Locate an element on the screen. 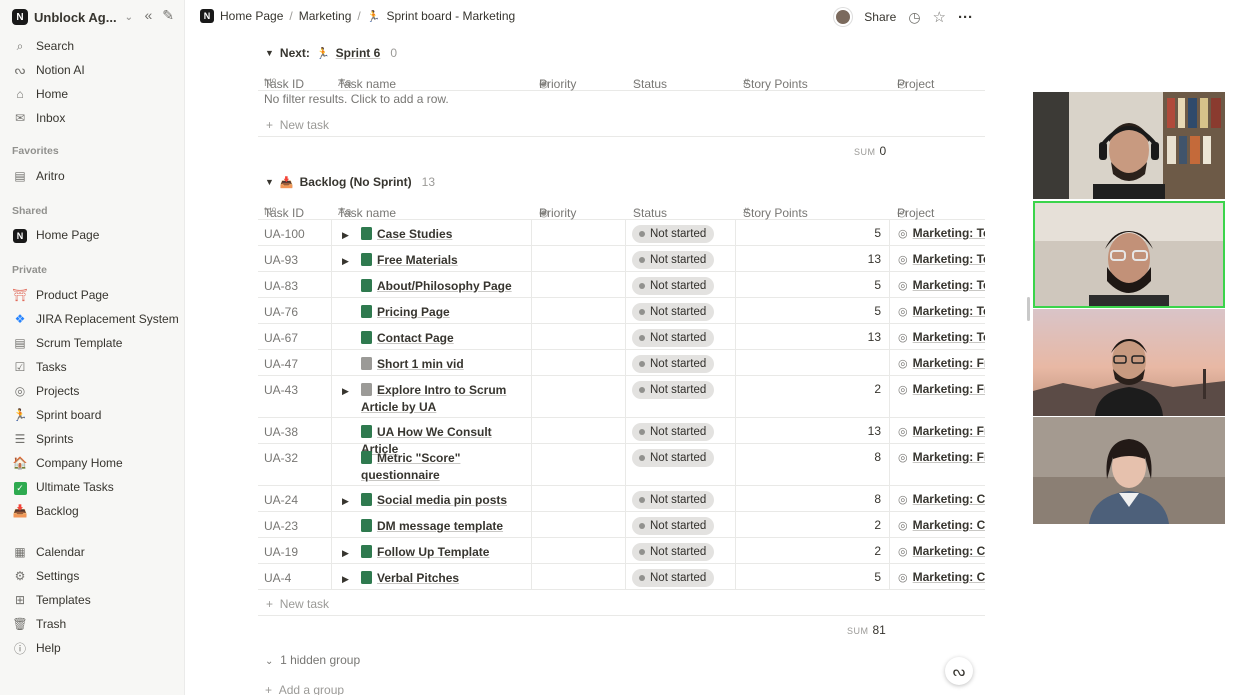 This screenshot has width=1235, height=695. avatar is located at coordinates (843, 17).